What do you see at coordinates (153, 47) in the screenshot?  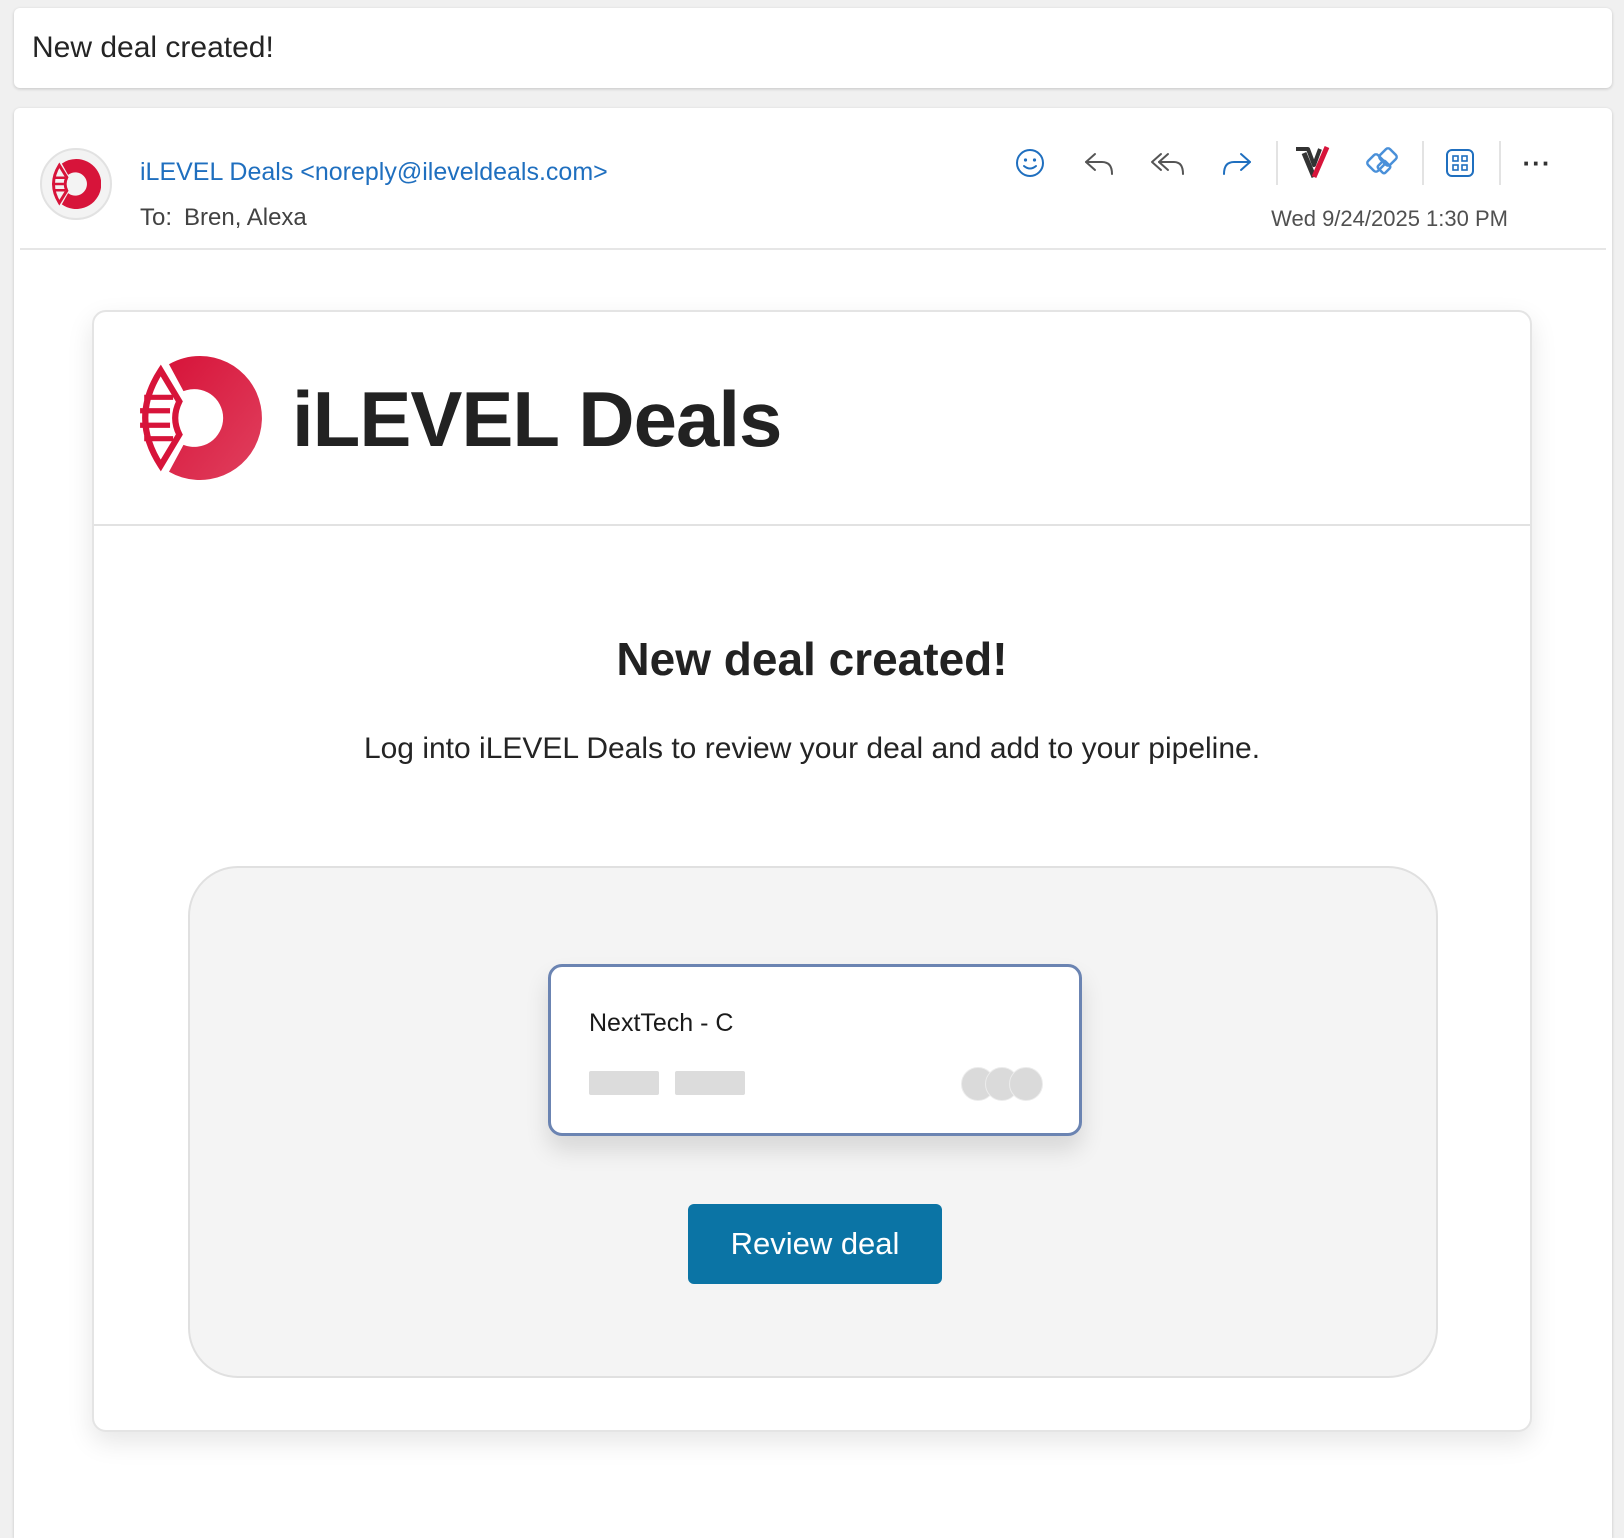 I see `email-subject: New deal created!` at bounding box center [153, 47].